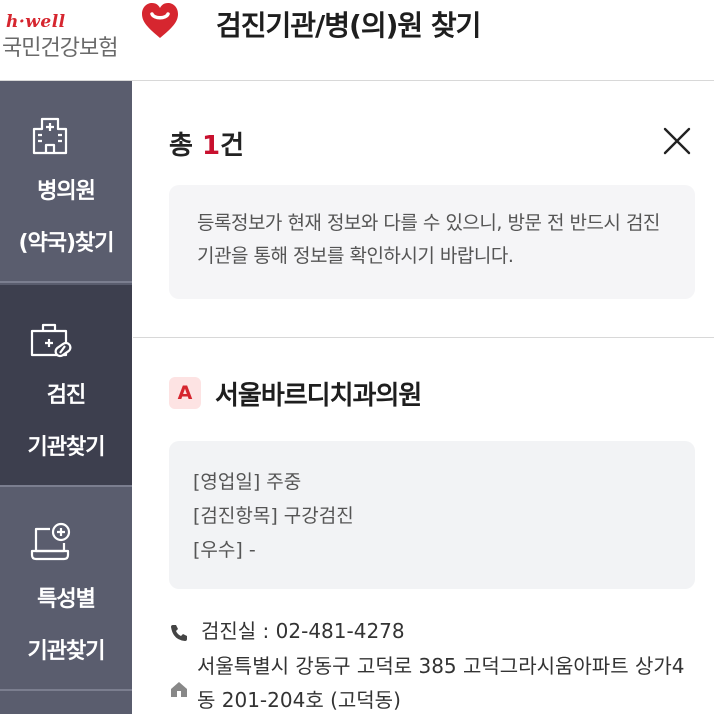  What do you see at coordinates (66, 599) in the screenshot?
I see `sidebar-item-label: 특성별` at bounding box center [66, 599].